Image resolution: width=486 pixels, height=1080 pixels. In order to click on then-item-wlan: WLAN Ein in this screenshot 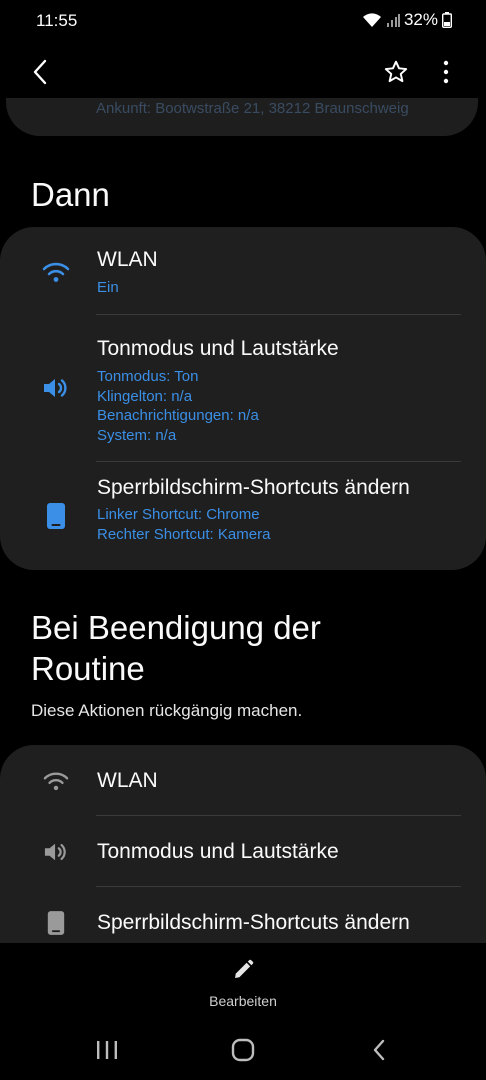, I will do `click(243, 271)`.